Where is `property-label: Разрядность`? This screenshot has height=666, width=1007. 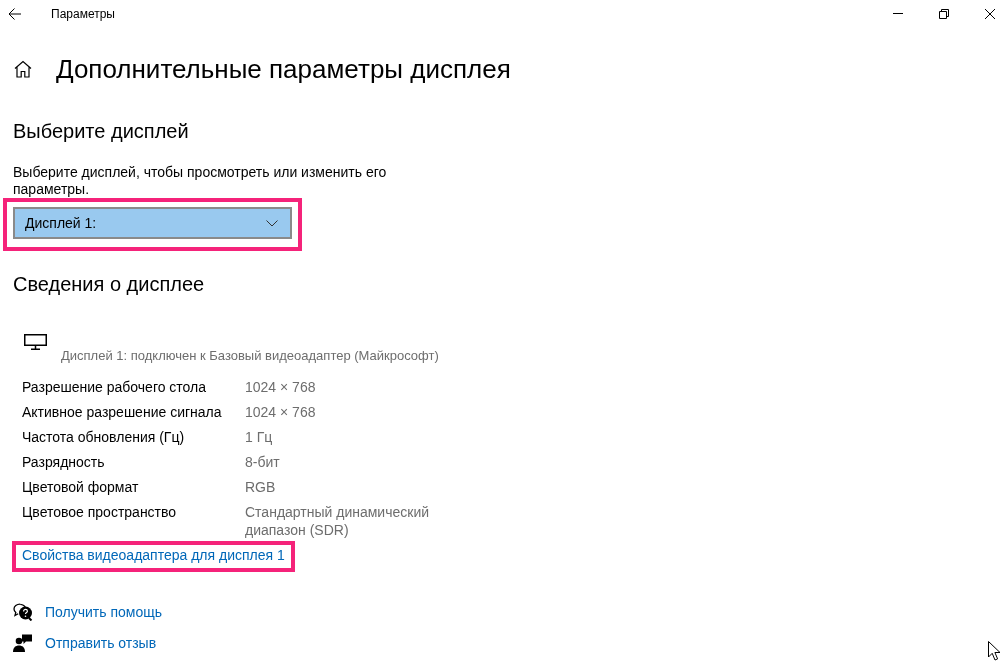 property-label: Разрядность is located at coordinates (63, 462).